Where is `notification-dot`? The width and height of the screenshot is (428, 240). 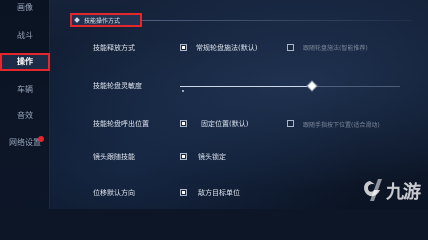 notification-dot is located at coordinates (41, 139).